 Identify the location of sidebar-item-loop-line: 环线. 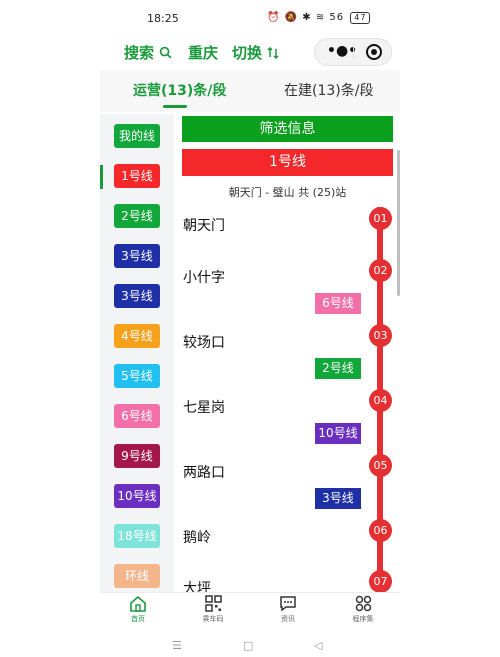
(137, 576).